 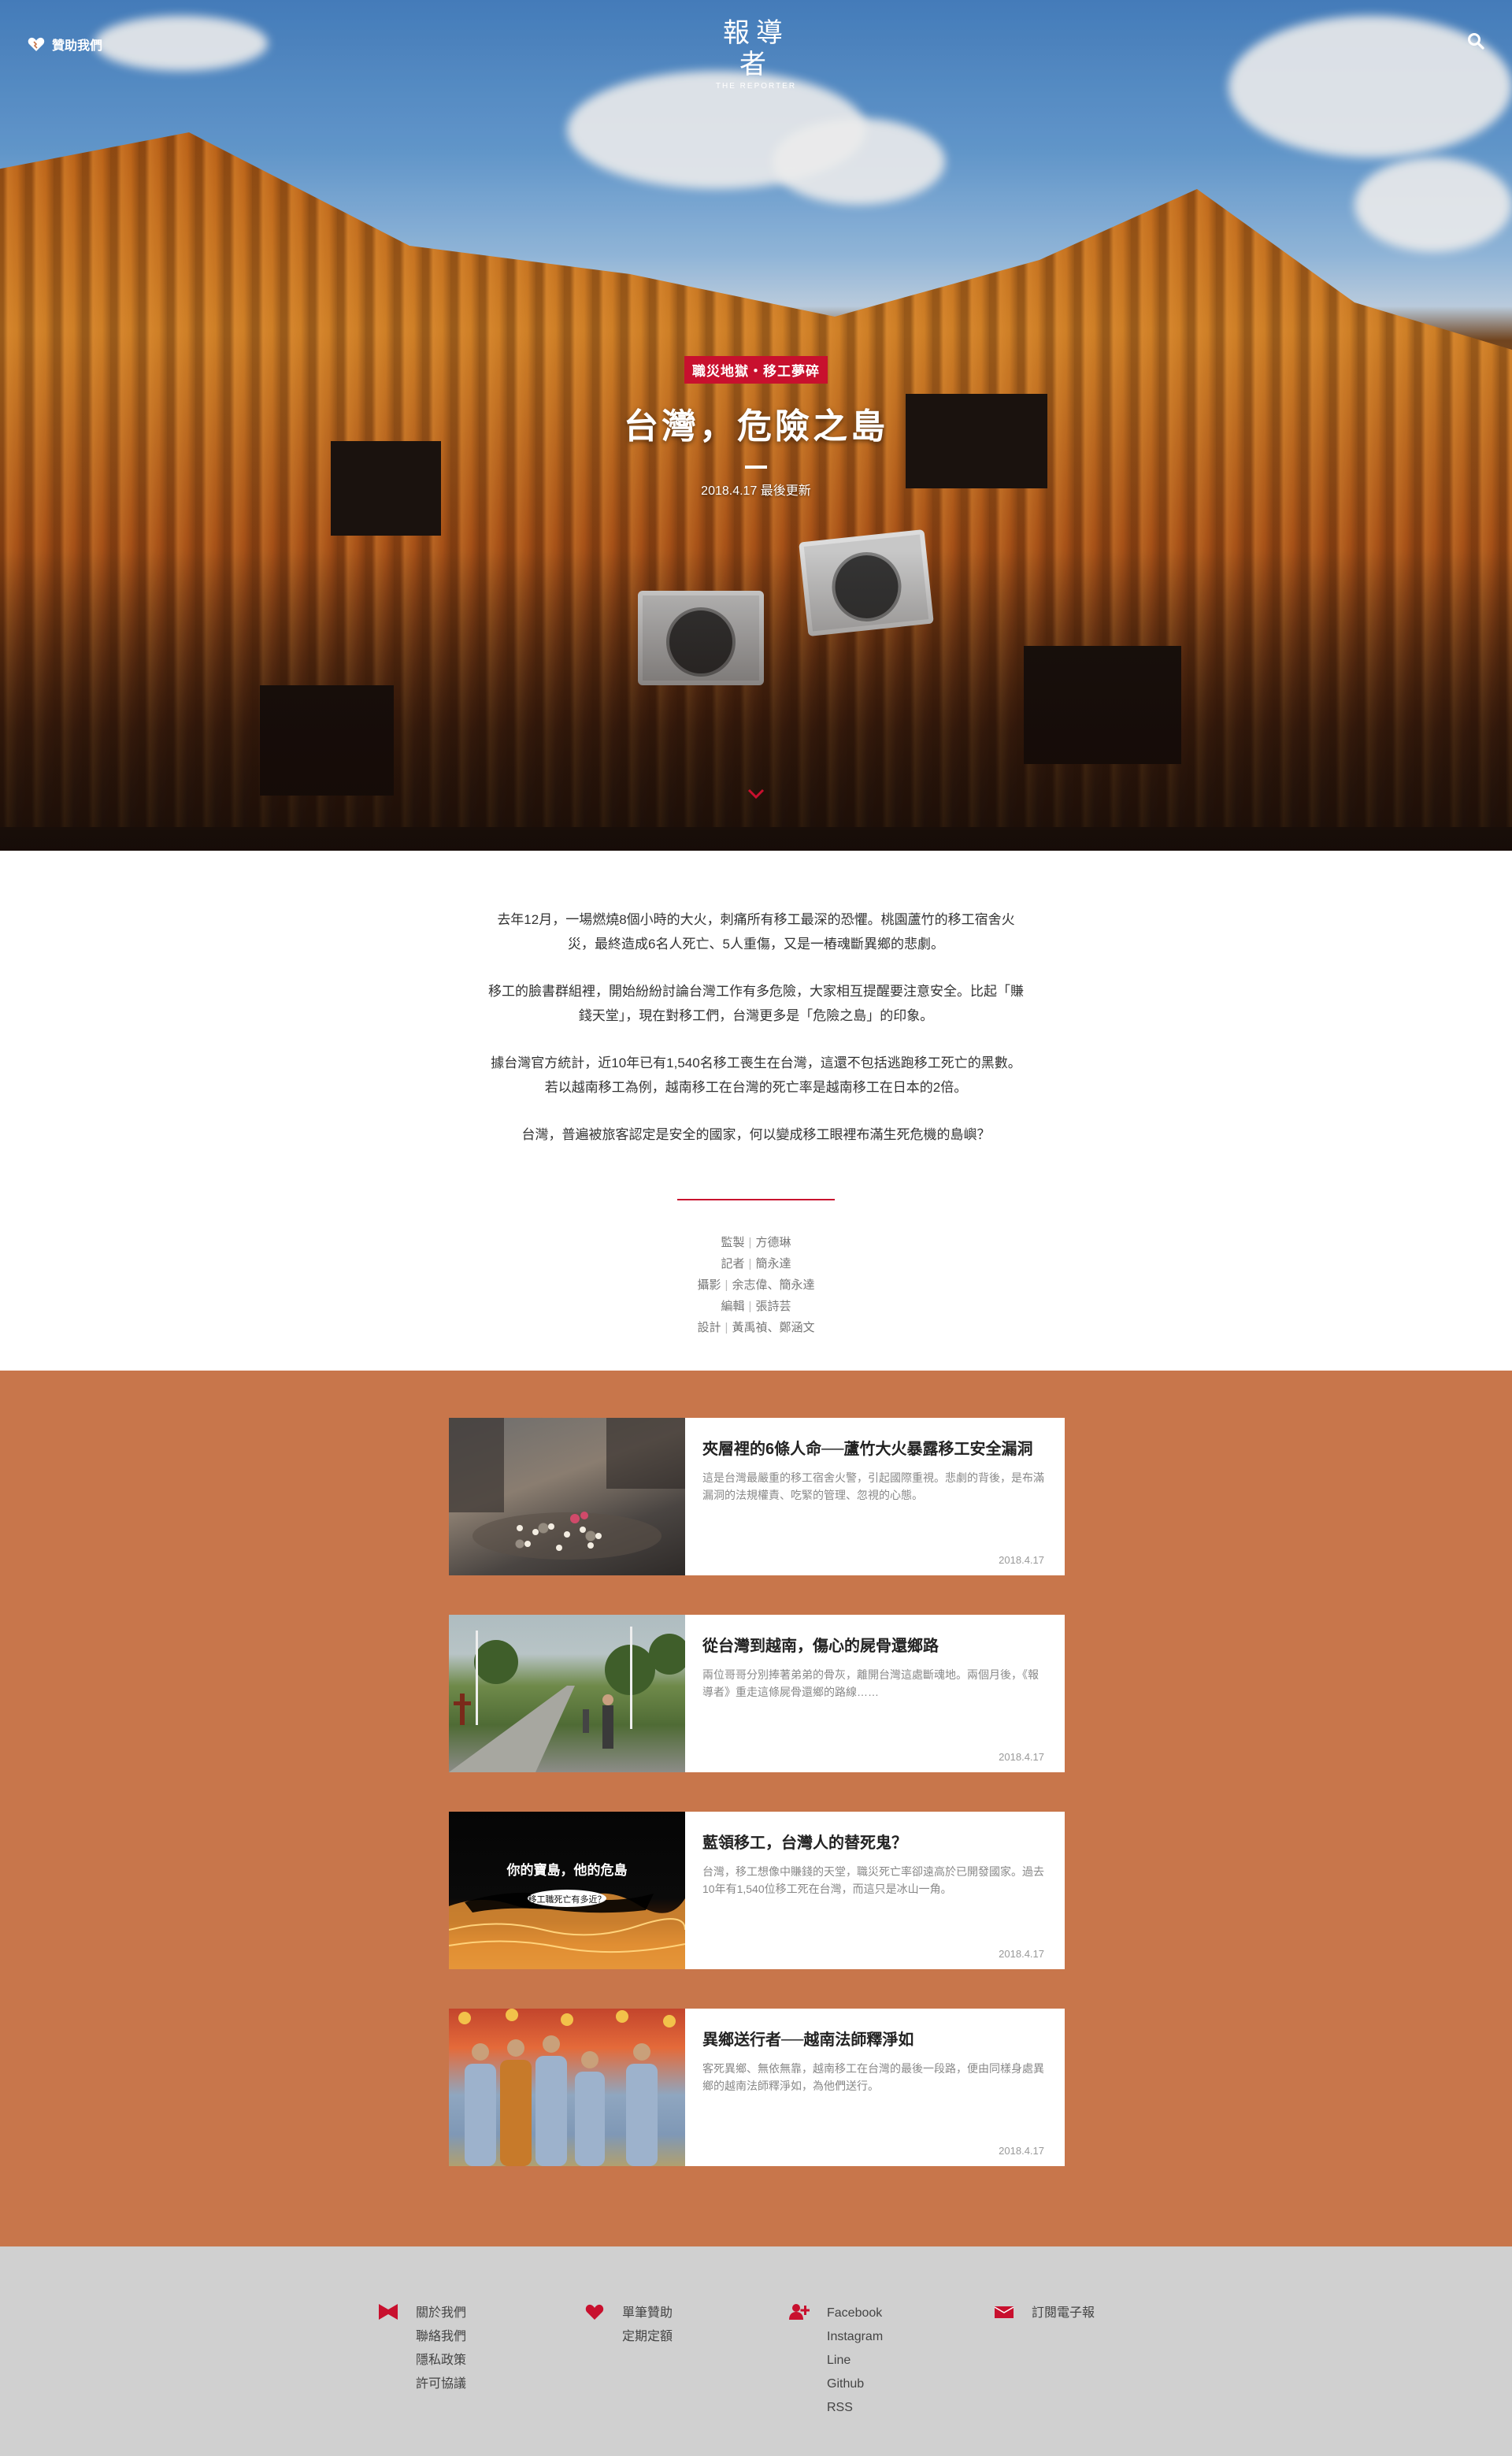 I want to click on credit-line: 記者 | 簡永達, so click(x=756, y=1263).